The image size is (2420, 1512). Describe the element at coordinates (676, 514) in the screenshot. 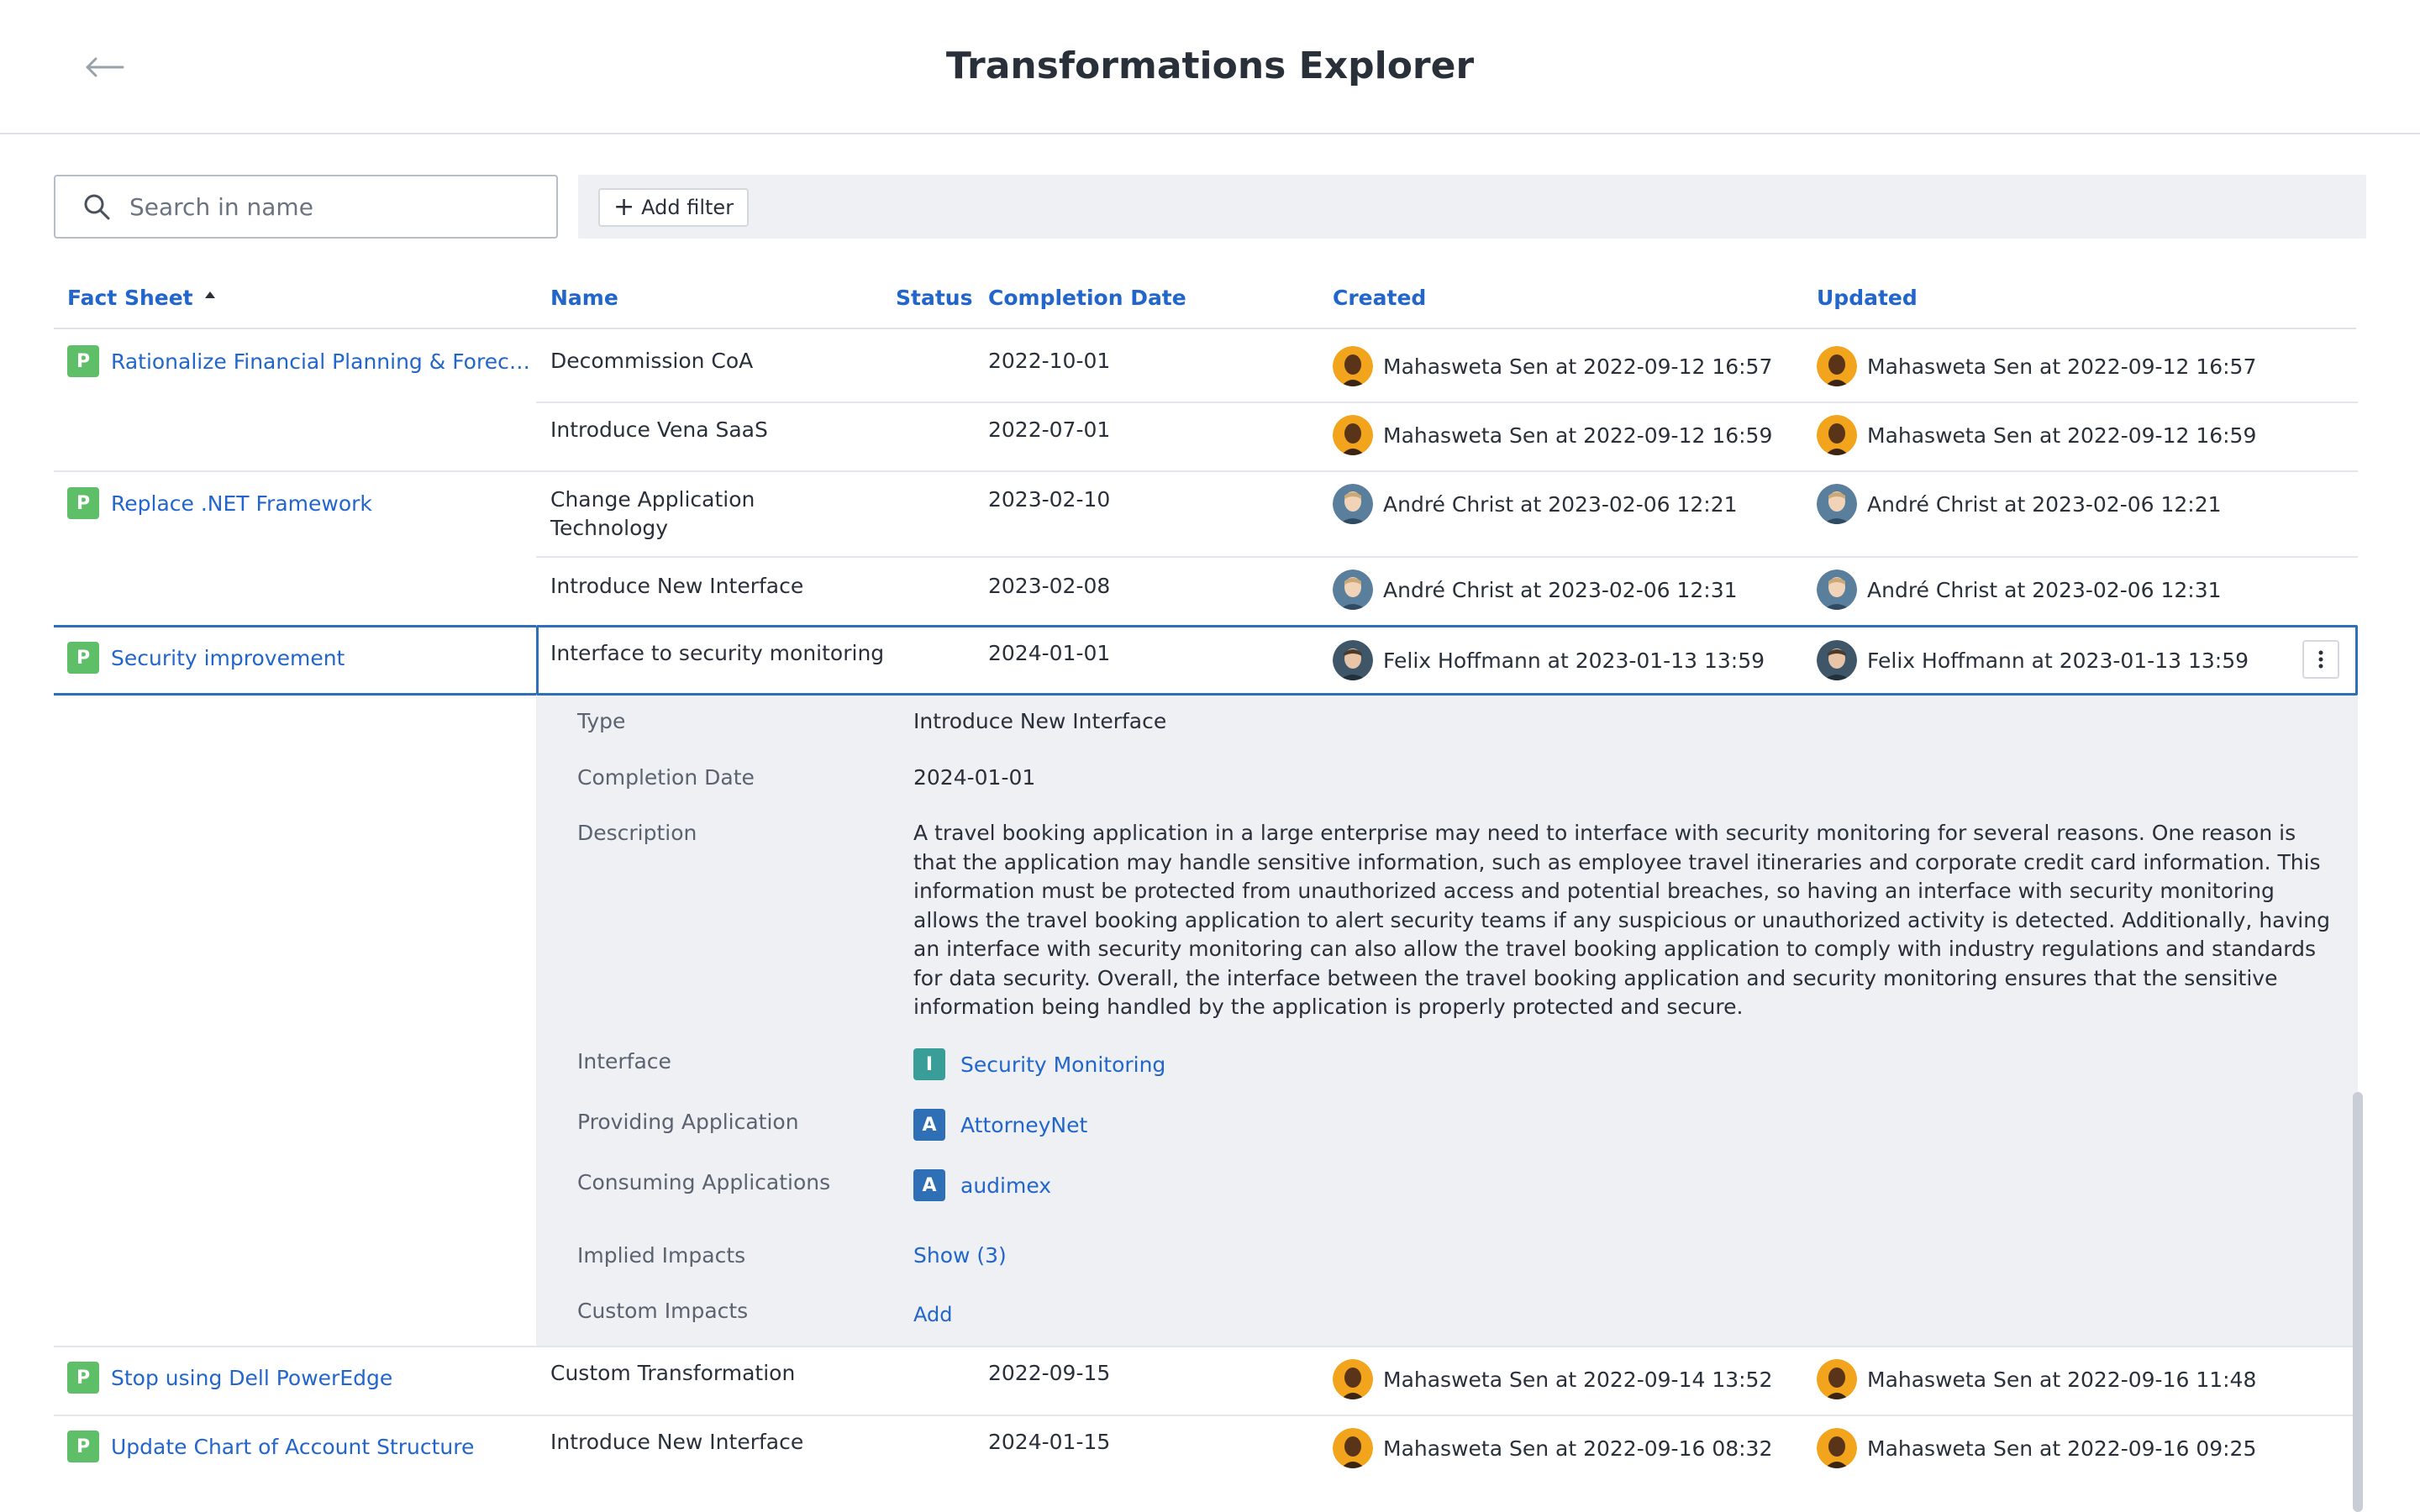

I see `transformation-name: Change Application Technology` at that location.